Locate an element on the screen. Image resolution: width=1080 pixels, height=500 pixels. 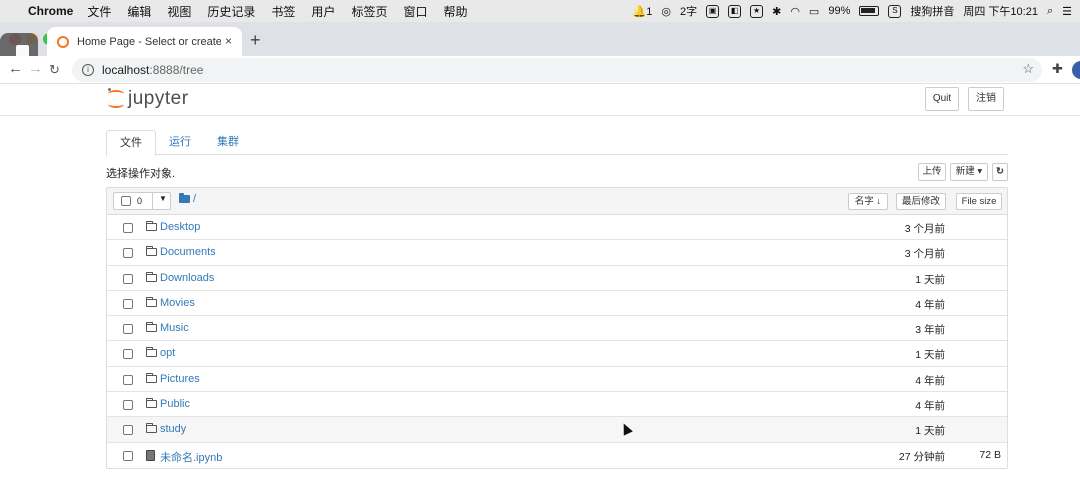
browser-toolbar: ← → ↻ i localhost:8888/tree ☆ ✚ is located at coordinates (540, 70).